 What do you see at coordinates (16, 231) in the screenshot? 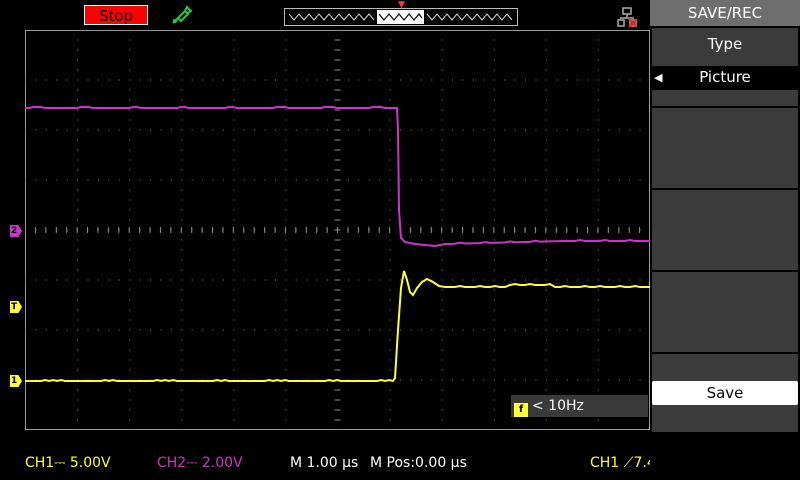
I see `ch2-ground-marker: 2` at bounding box center [16, 231].